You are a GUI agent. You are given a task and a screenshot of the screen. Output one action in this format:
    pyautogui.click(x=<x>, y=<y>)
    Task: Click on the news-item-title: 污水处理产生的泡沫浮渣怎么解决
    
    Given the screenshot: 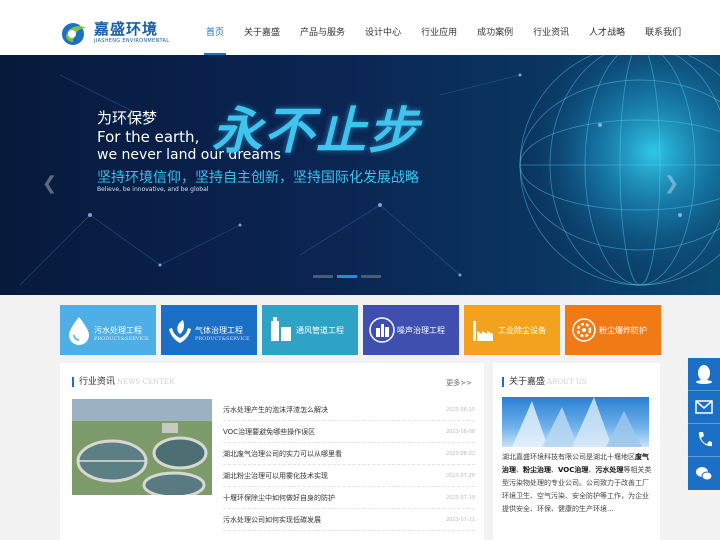 What is the action you would take?
    pyautogui.click(x=275, y=410)
    